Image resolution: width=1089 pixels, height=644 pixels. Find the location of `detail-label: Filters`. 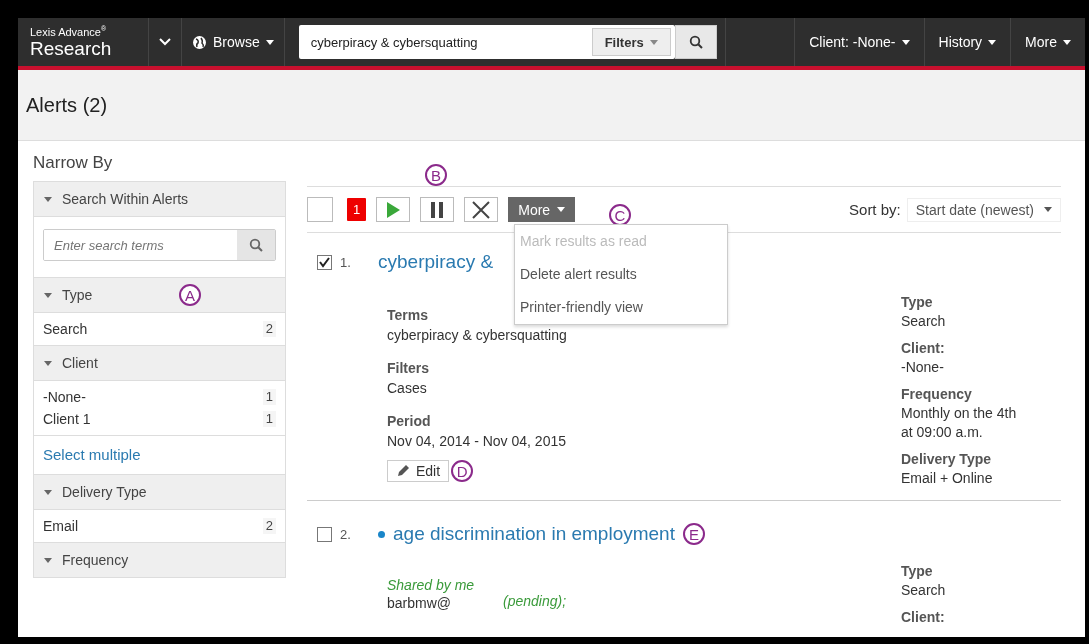

detail-label: Filters is located at coordinates (408, 368).